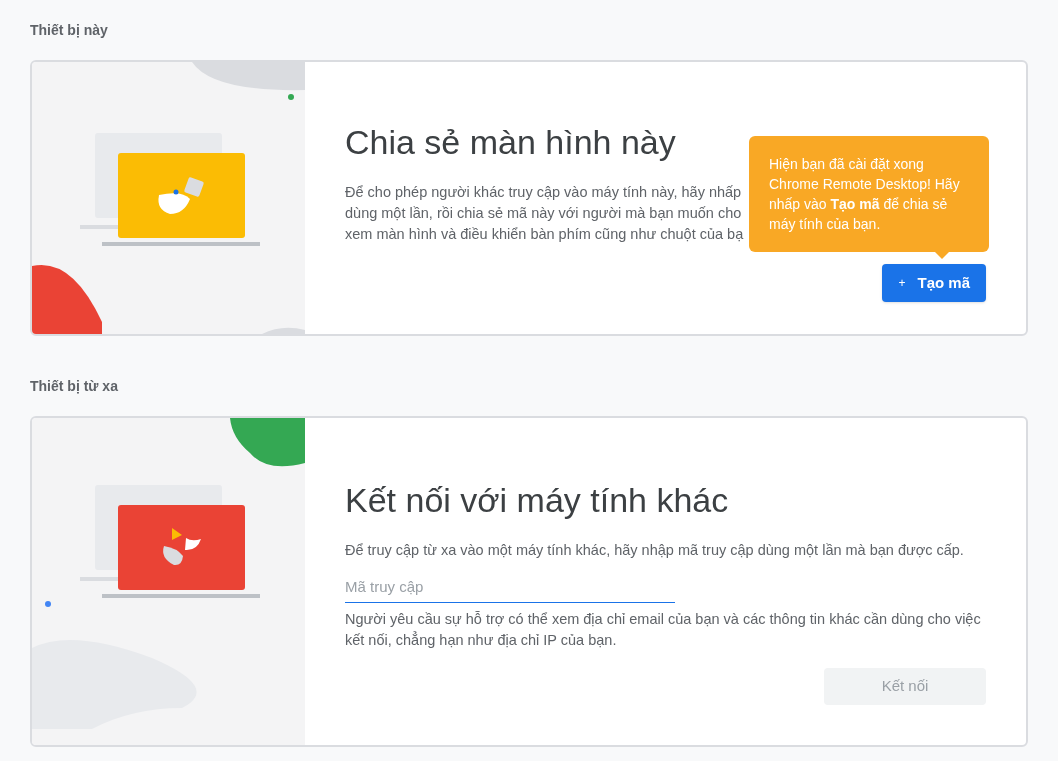  What do you see at coordinates (902, 283) in the screenshot?
I see `plus-icon: +` at bounding box center [902, 283].